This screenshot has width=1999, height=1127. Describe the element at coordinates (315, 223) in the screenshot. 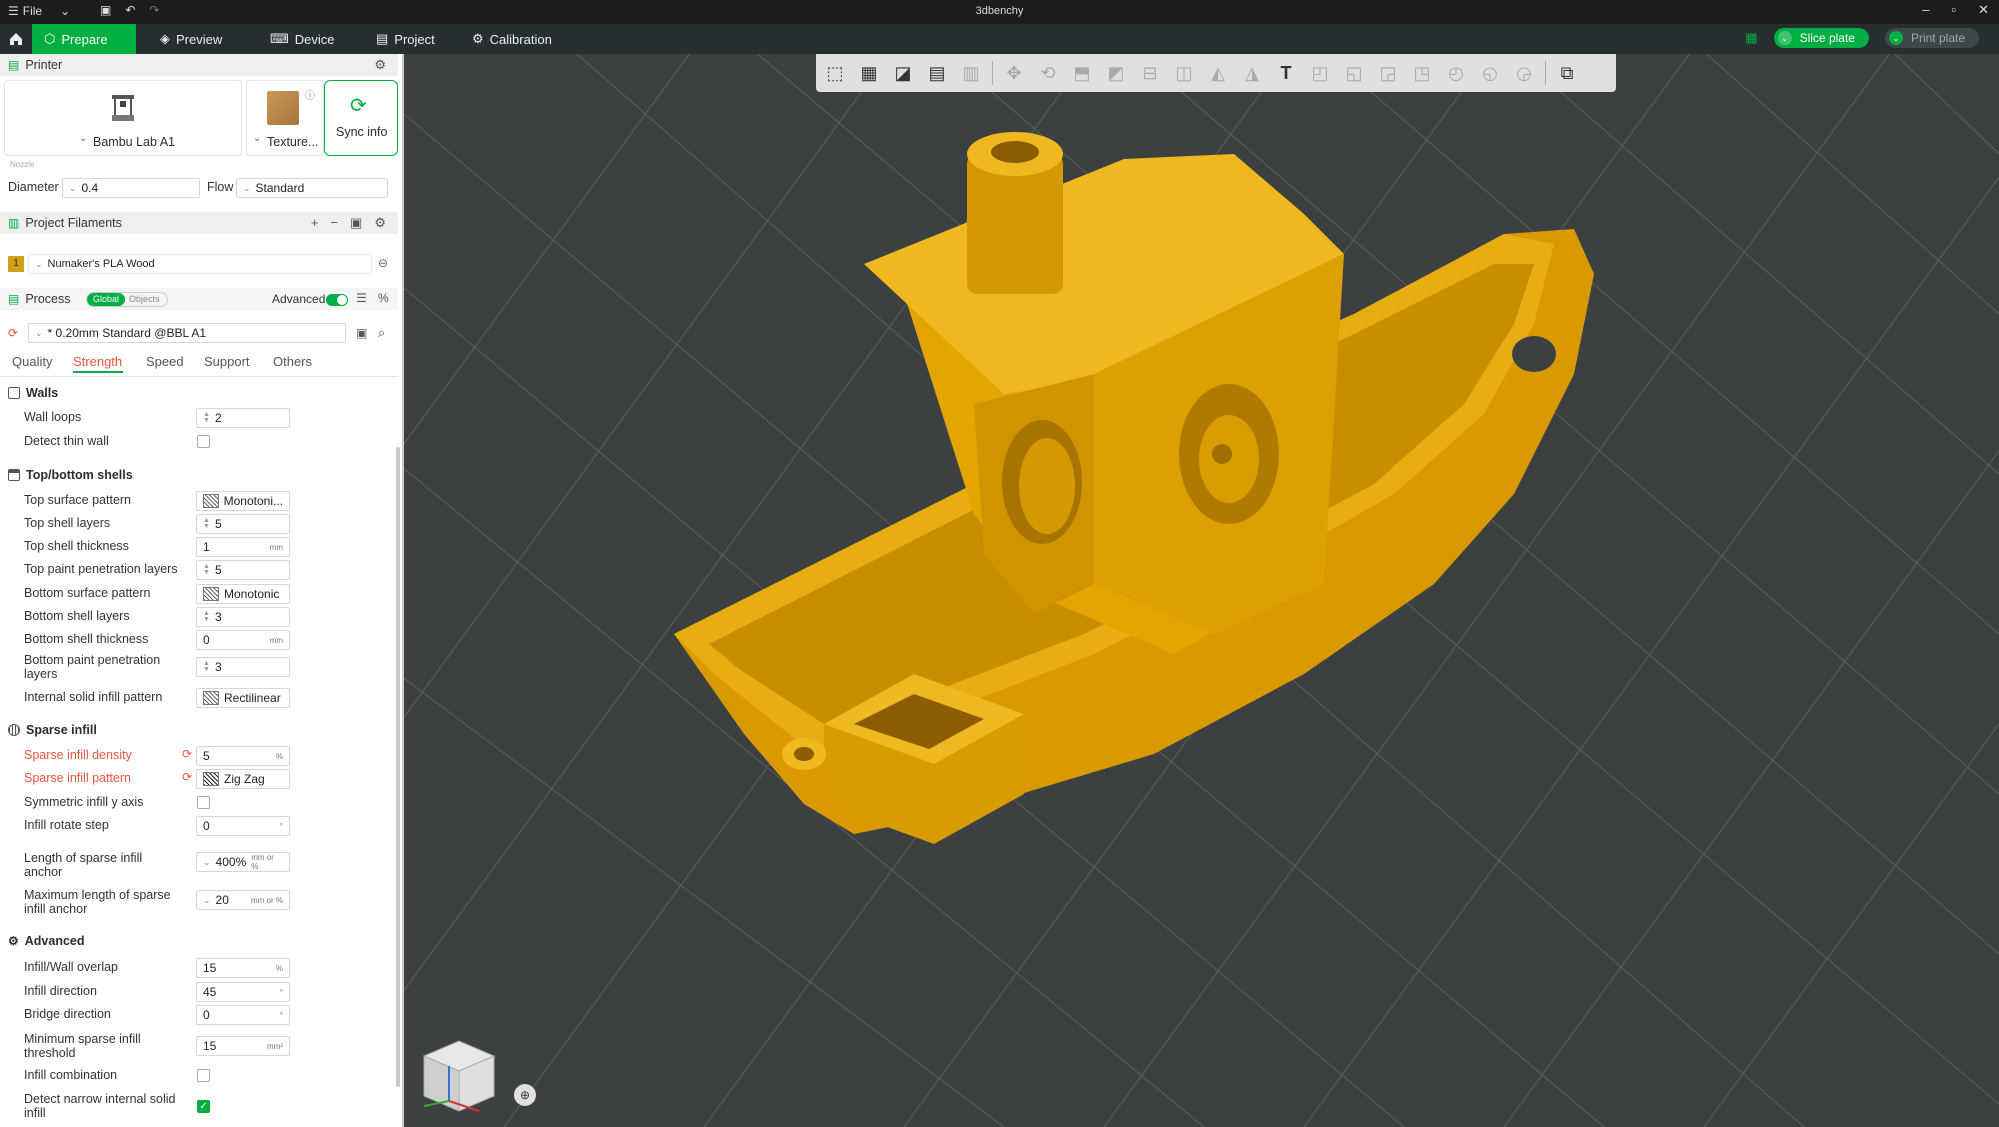

I see `add-icon: +` at that location.